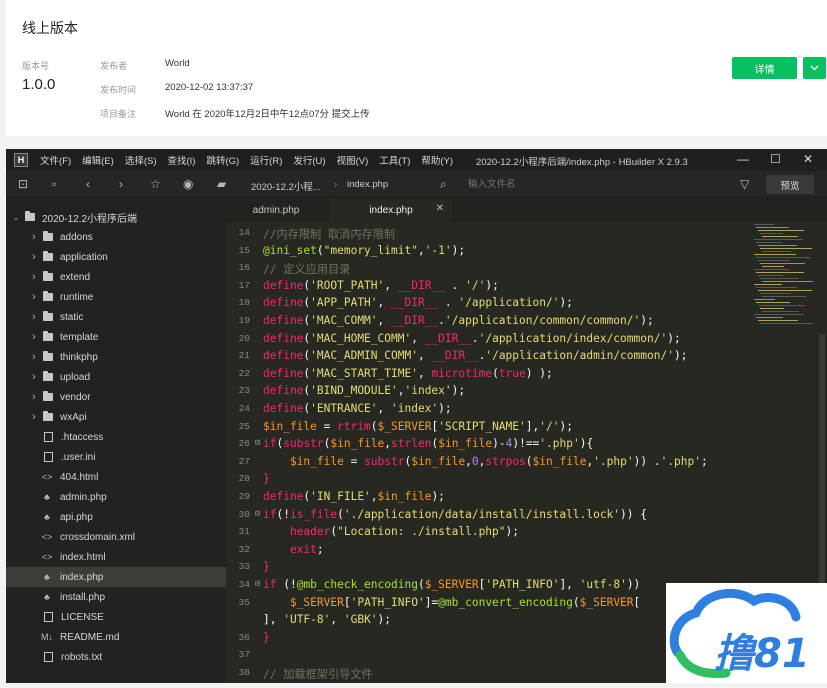 The height and width of the screenshot is (688, 827). What do you see at coordinates (116, 517) in the screenshot?
I see `file-item: ♣ api.php` at bounding box center [116, 517].